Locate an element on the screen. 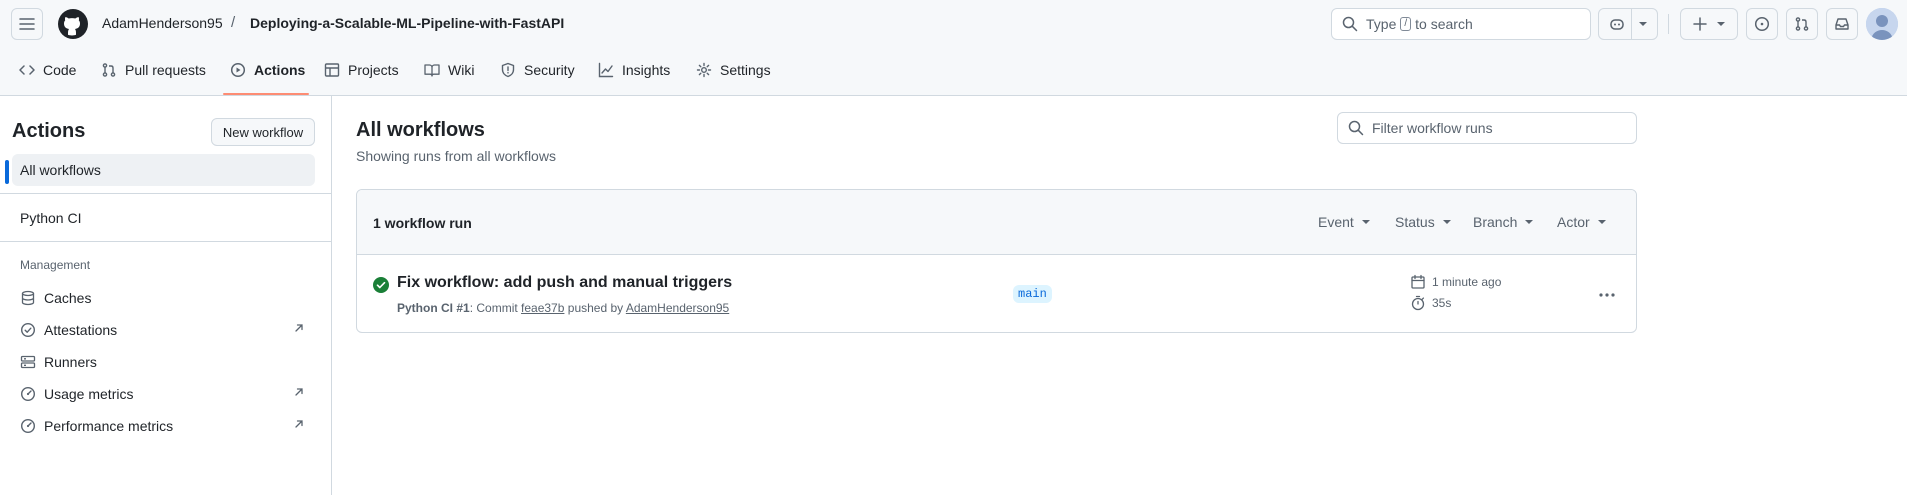  tab-code: Code is located at coordinates (47, 70).